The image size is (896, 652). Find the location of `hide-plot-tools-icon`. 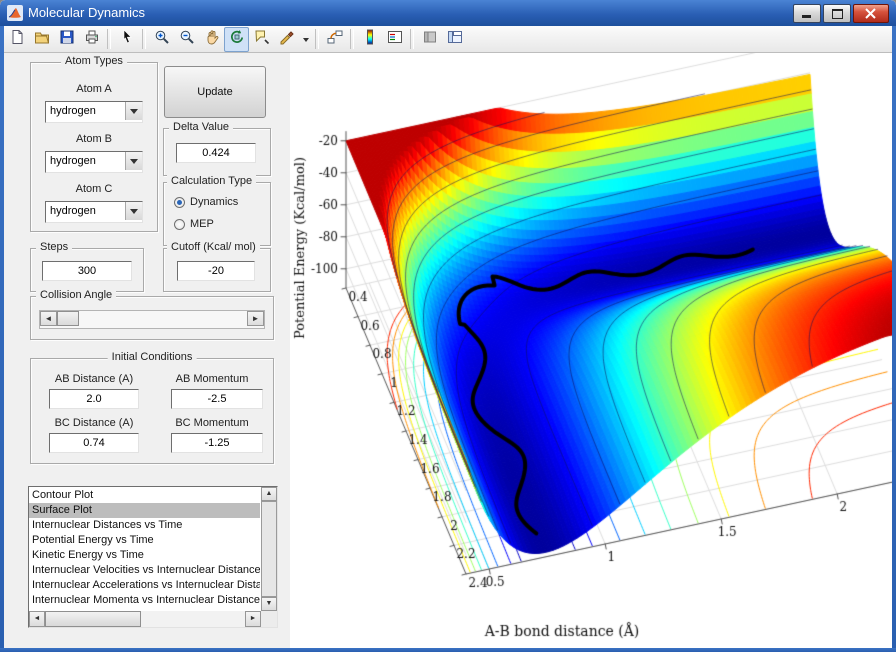

hide-plot-tools-icon is located at coordinates (430, 39).